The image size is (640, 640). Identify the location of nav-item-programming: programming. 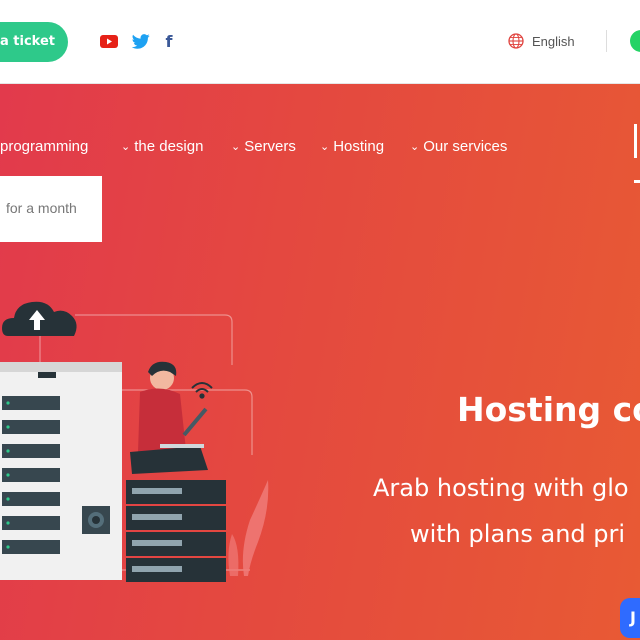
(44, 146).